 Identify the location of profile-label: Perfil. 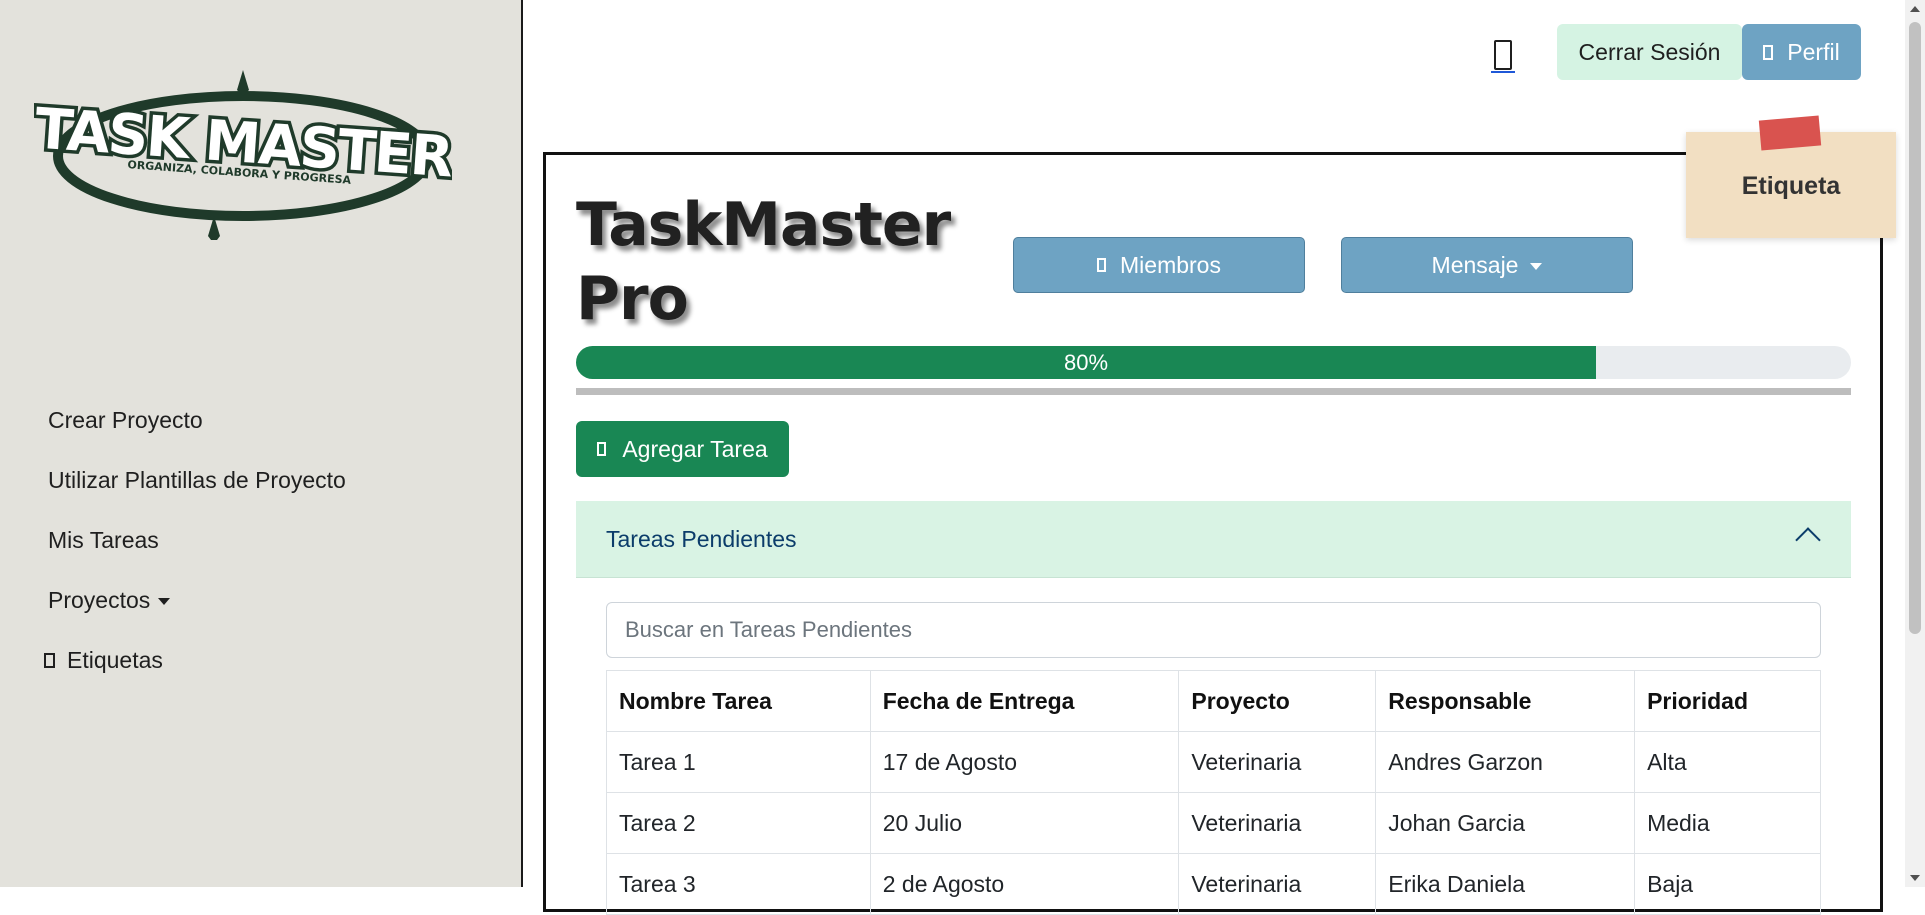
(1813, 51).